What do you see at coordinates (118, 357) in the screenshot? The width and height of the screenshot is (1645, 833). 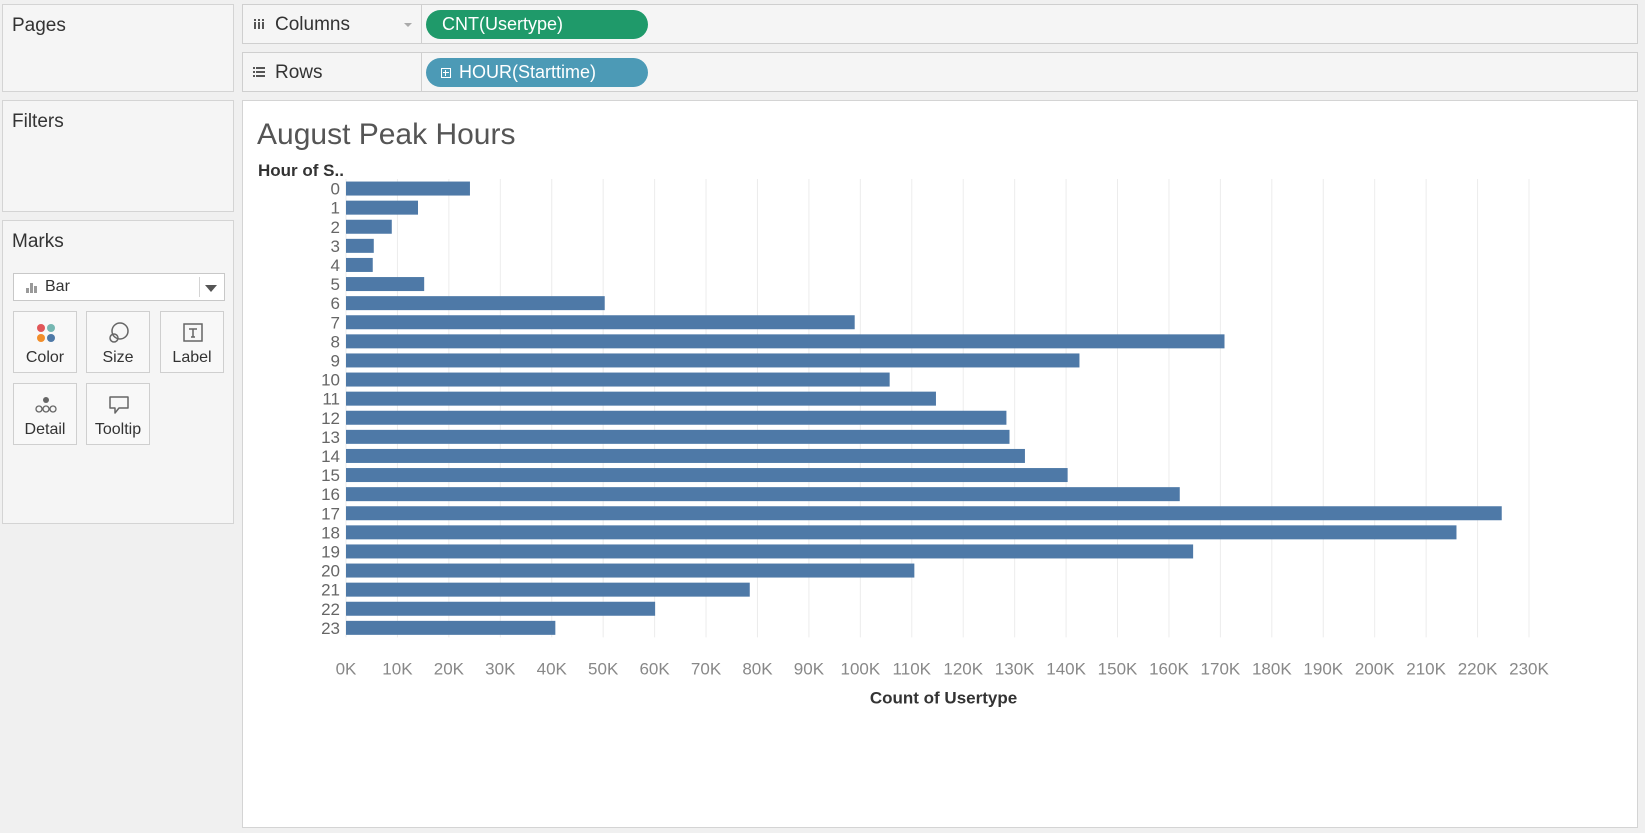 I see `size-label: Size` at bounding box center [118, 357].